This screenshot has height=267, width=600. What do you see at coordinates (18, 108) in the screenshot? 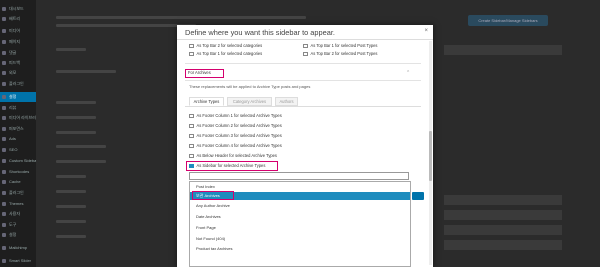
I see `sidebar-item: 리뷰` at bounding box center [18, 108].